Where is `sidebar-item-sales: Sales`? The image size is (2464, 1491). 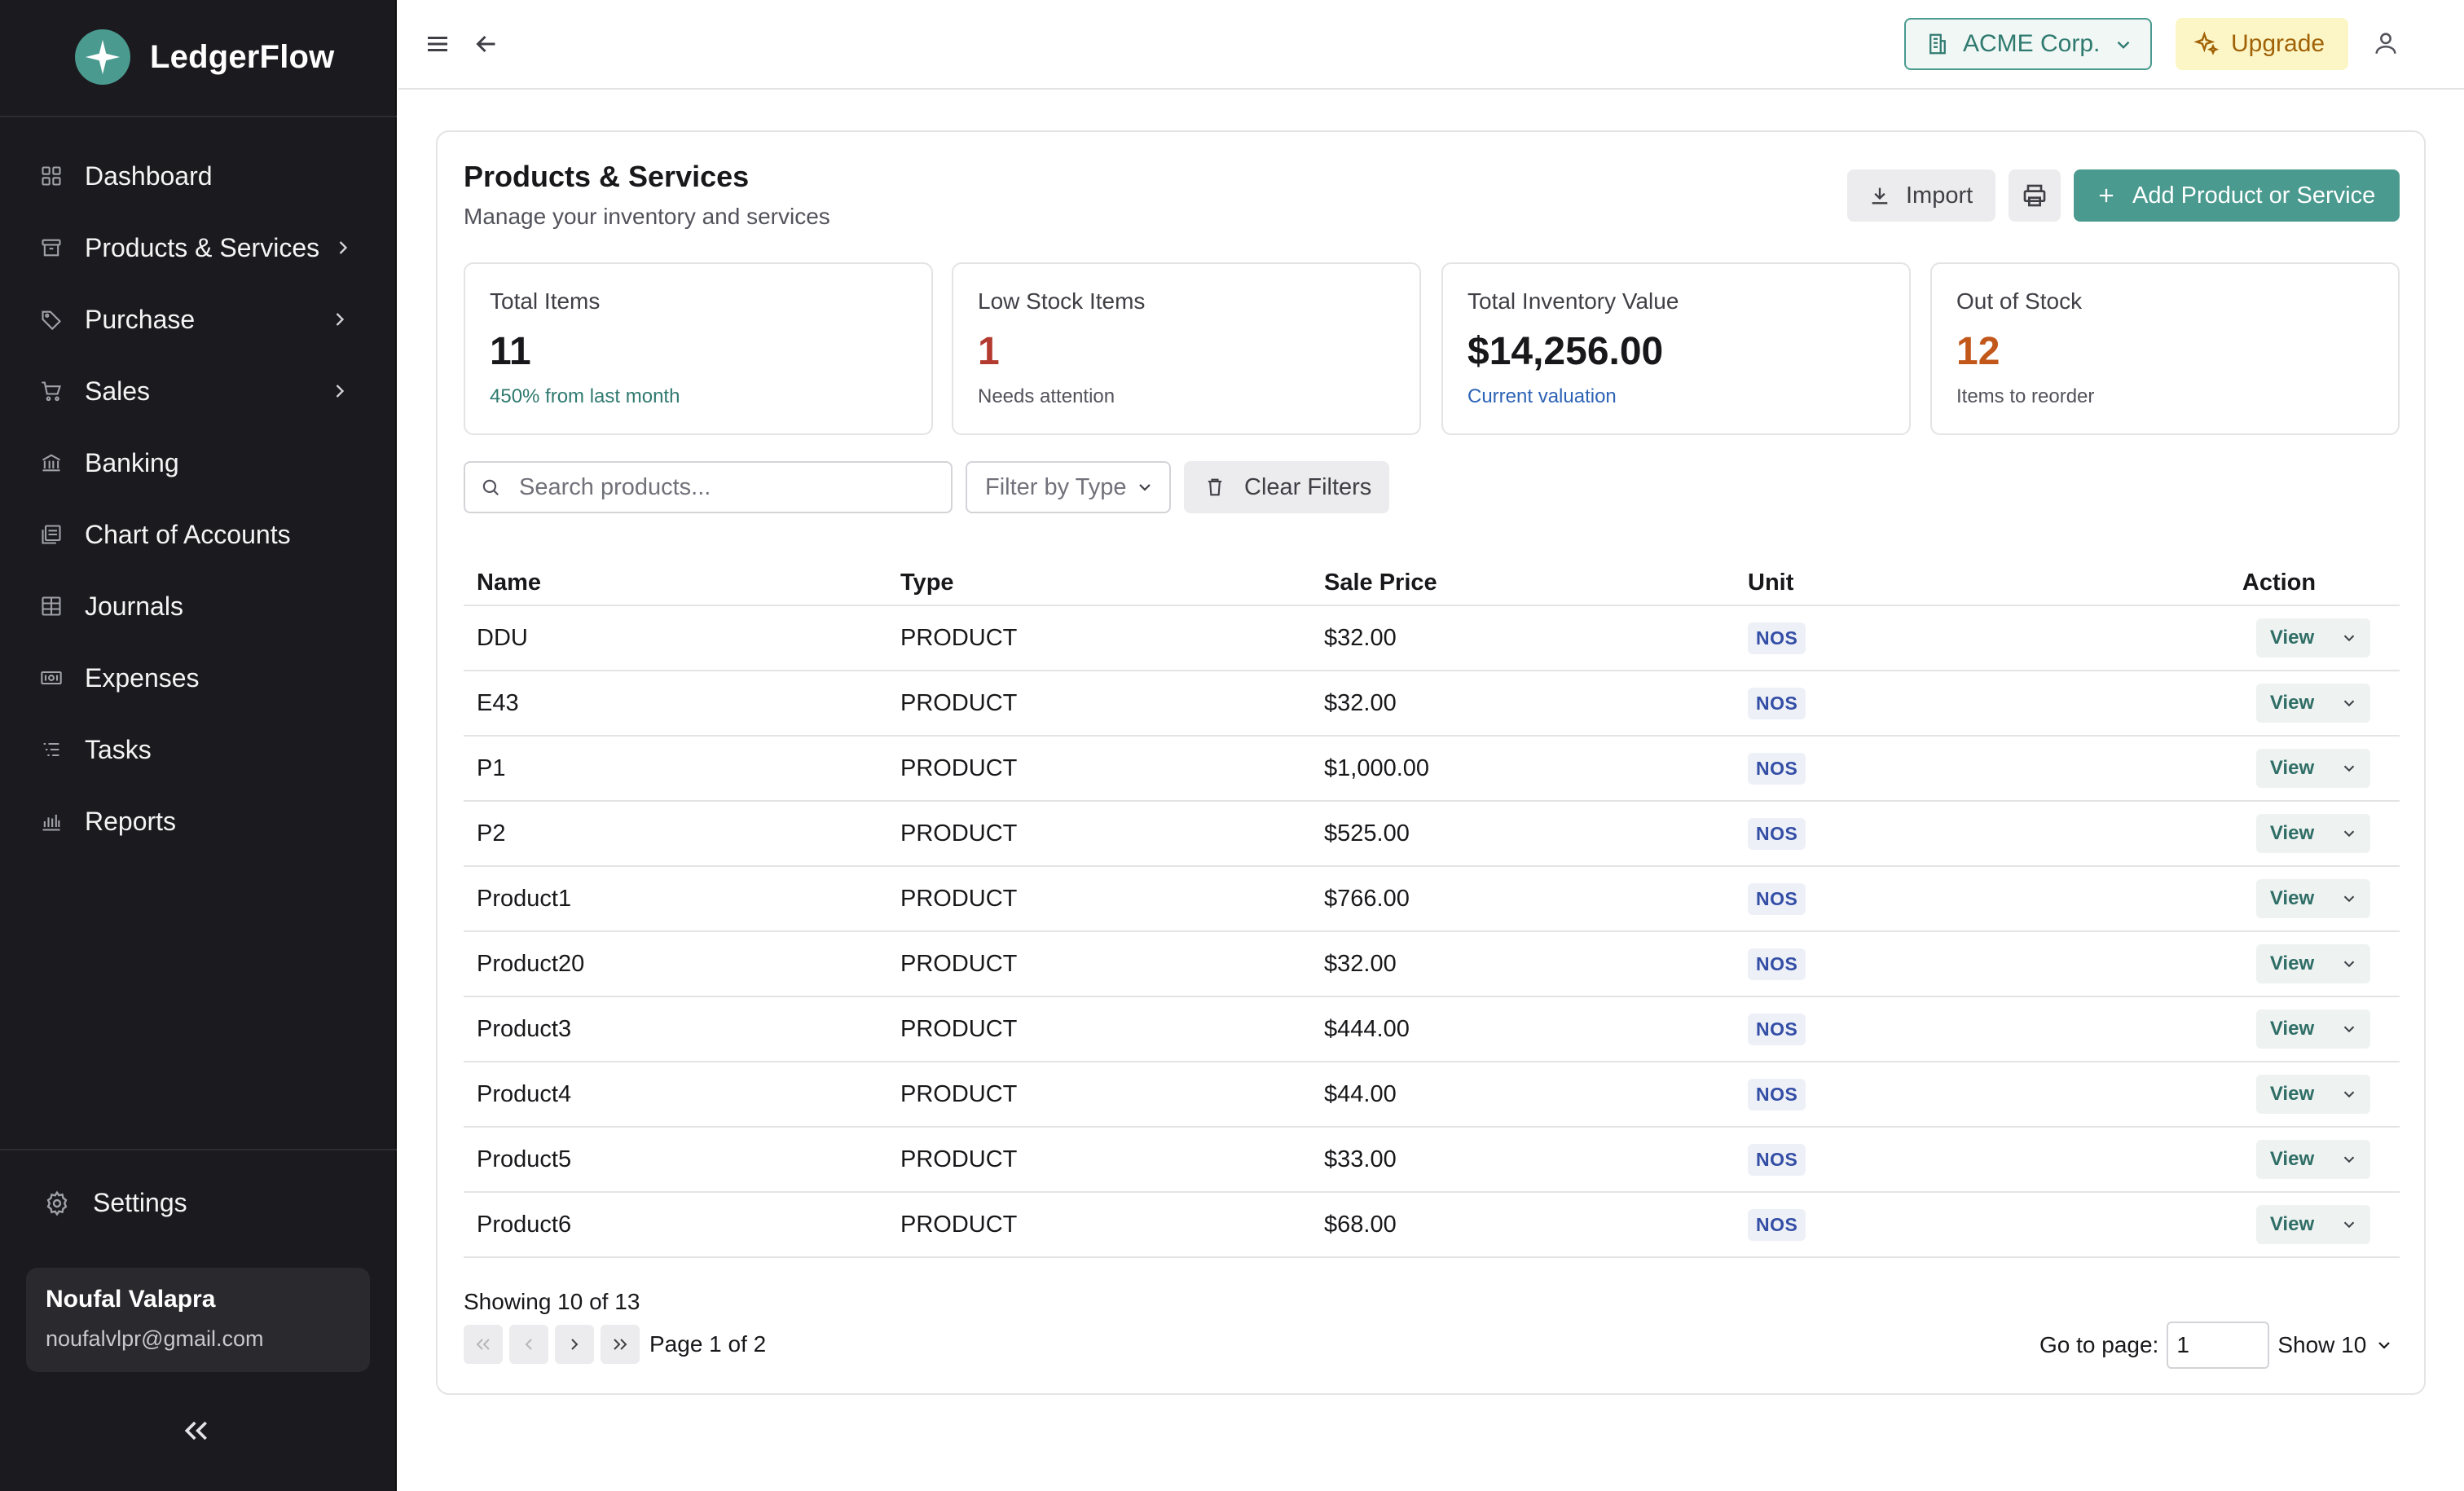 sidebar-item-sales: Sales is located at coordinates (198, 391).